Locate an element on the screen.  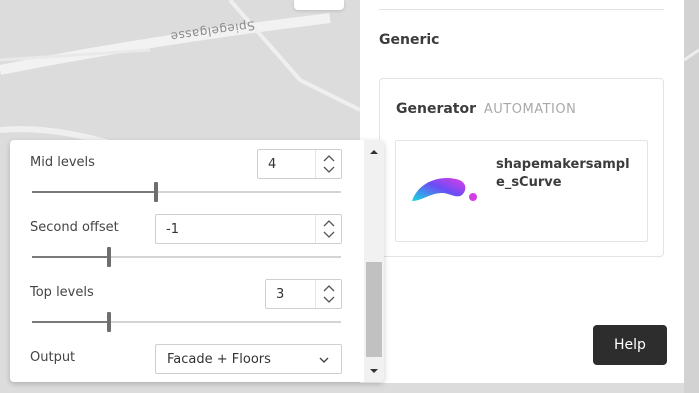
divider is located at coordinates (521, 9).